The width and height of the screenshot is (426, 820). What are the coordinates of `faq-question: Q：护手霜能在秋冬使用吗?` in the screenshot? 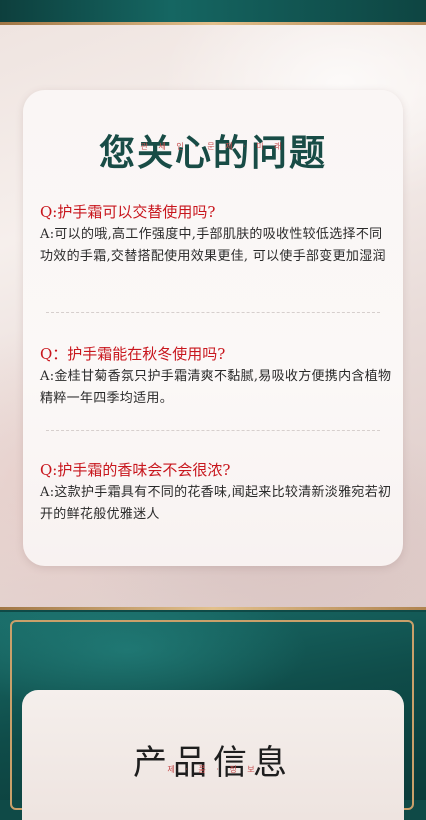 It's located at (133, 354).